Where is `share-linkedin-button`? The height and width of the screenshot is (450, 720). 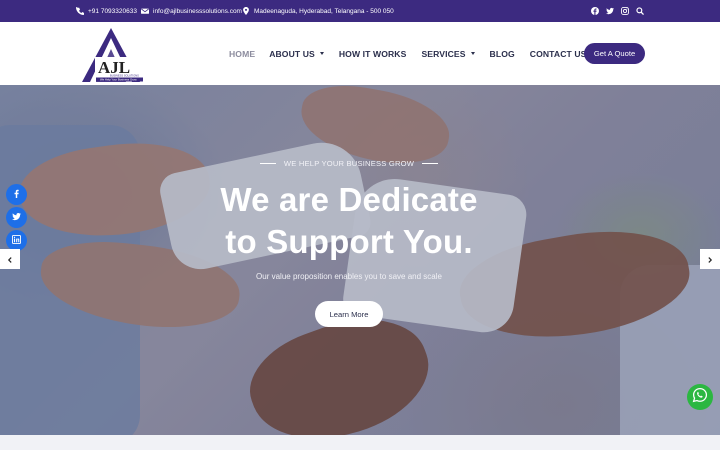
share-linkedin-button is located at coordinates (16, 240).